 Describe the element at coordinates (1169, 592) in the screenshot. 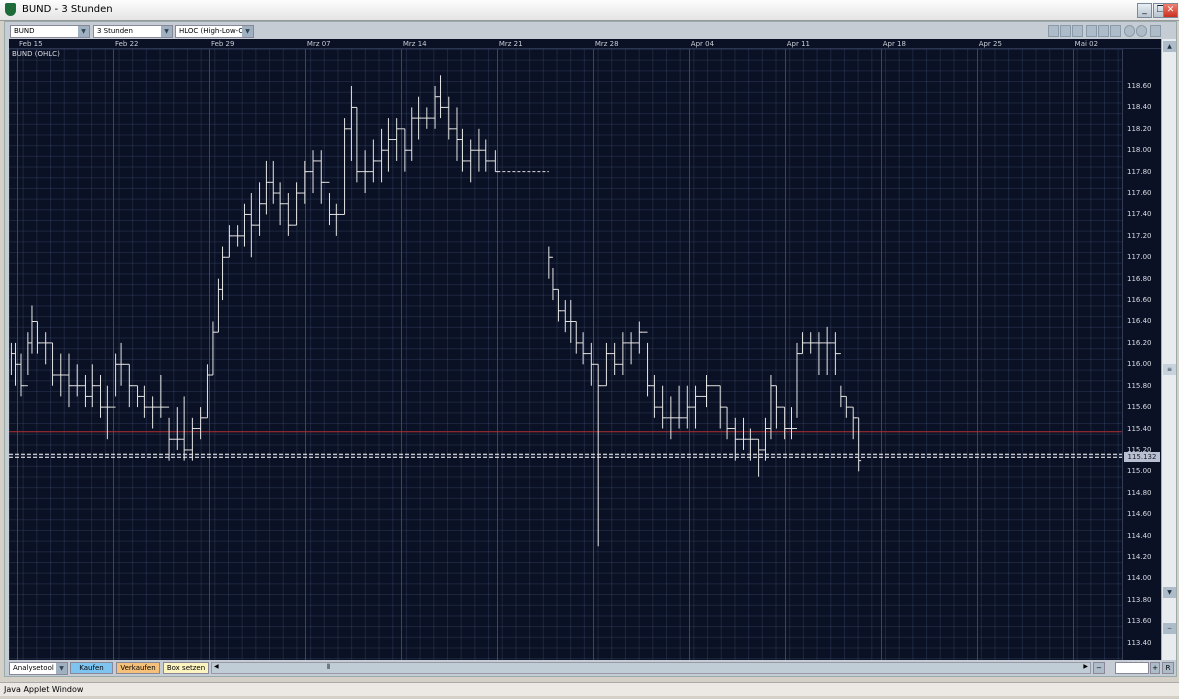

I see `scroll-down-button: ▼` at that location.